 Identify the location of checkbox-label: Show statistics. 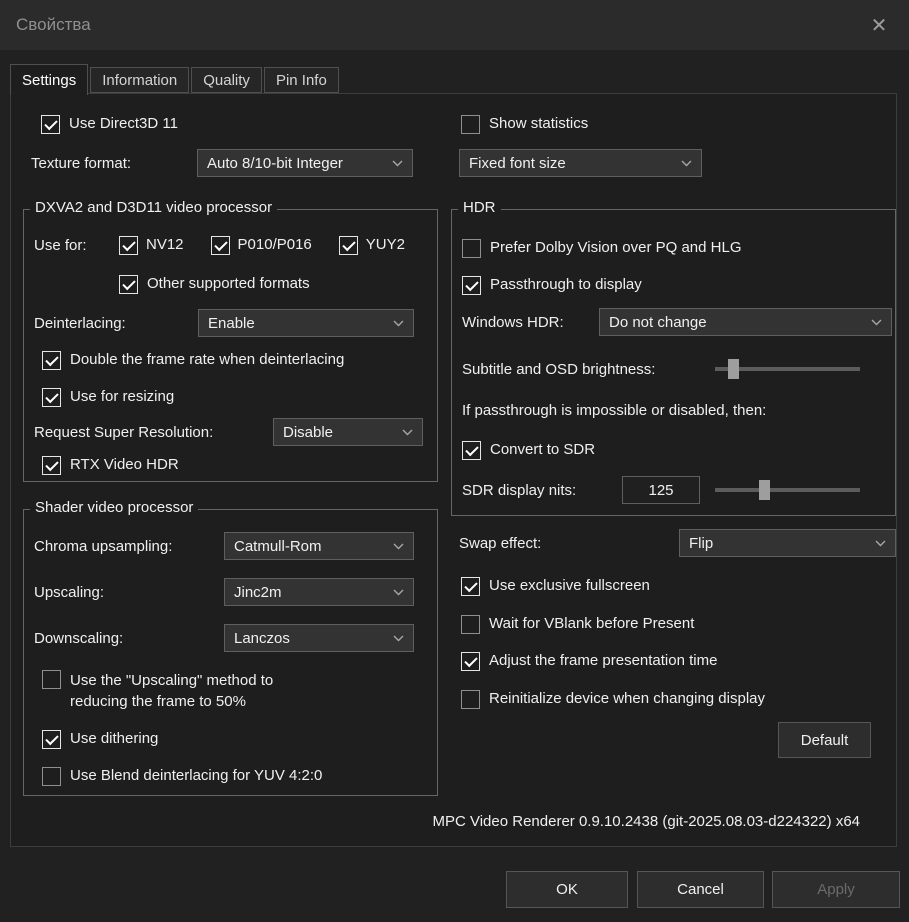
(539, 123).